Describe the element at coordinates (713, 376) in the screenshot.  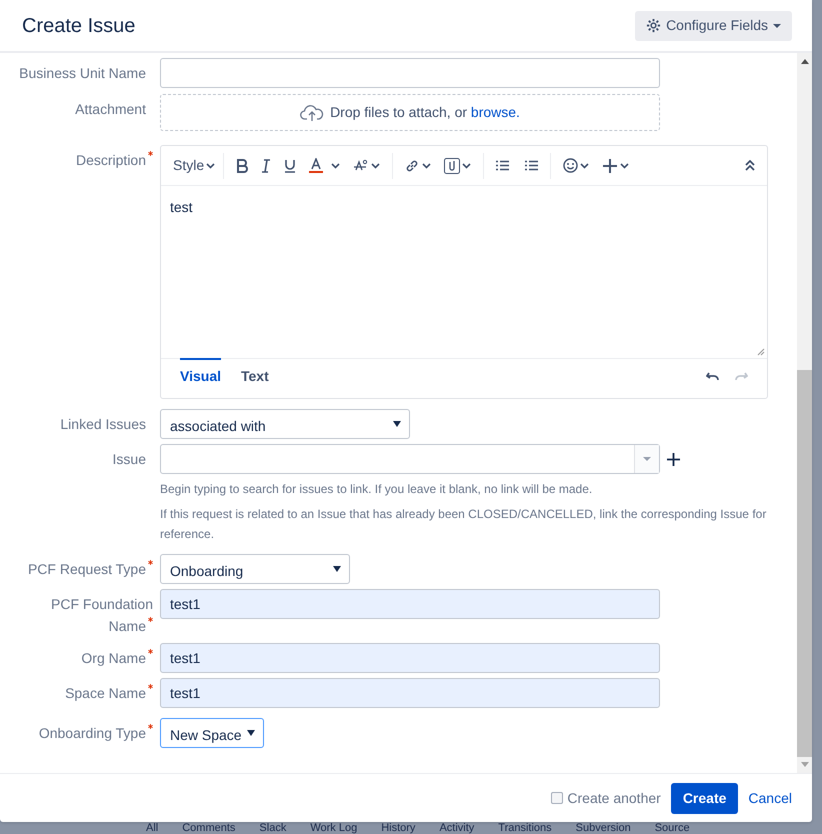
I see `undo-icon` at that location.